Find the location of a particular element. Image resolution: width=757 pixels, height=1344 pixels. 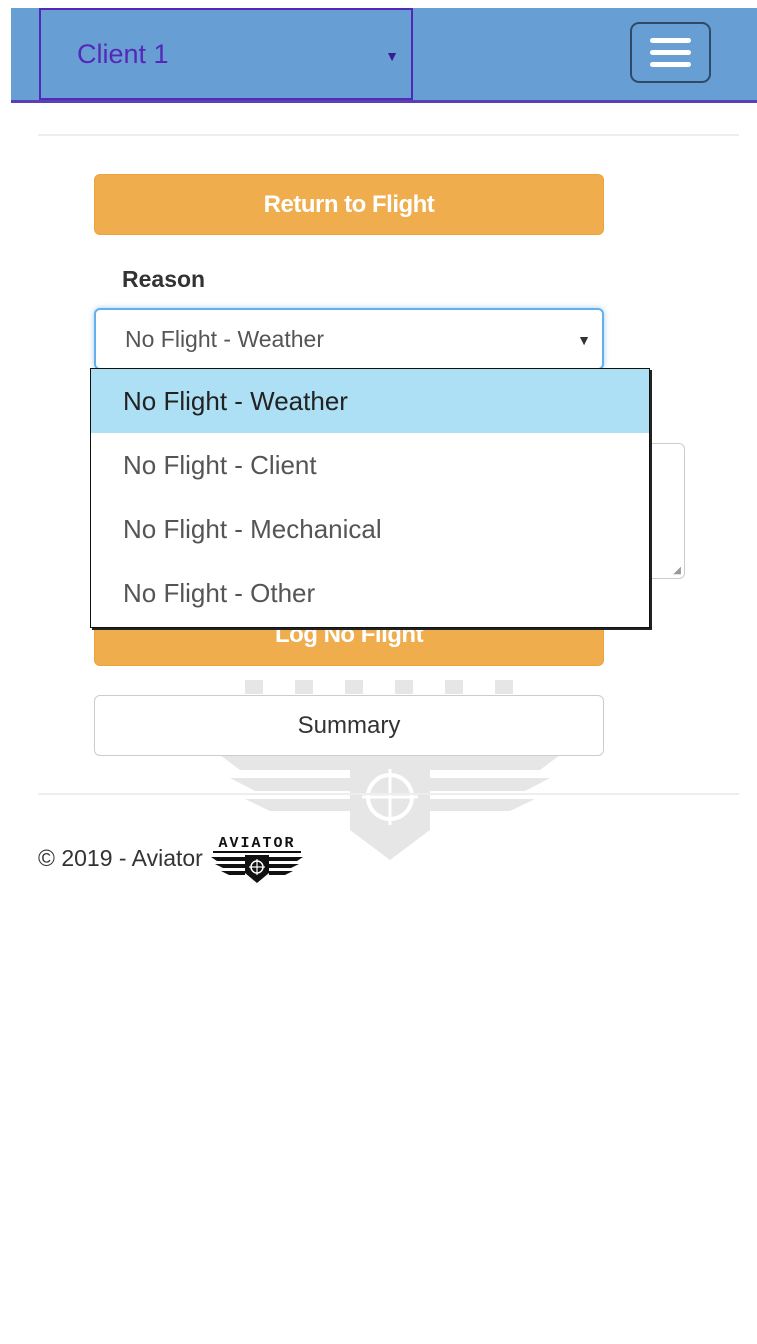

dropdown-option: No Flight - Other is located at coordinates (370, 593).